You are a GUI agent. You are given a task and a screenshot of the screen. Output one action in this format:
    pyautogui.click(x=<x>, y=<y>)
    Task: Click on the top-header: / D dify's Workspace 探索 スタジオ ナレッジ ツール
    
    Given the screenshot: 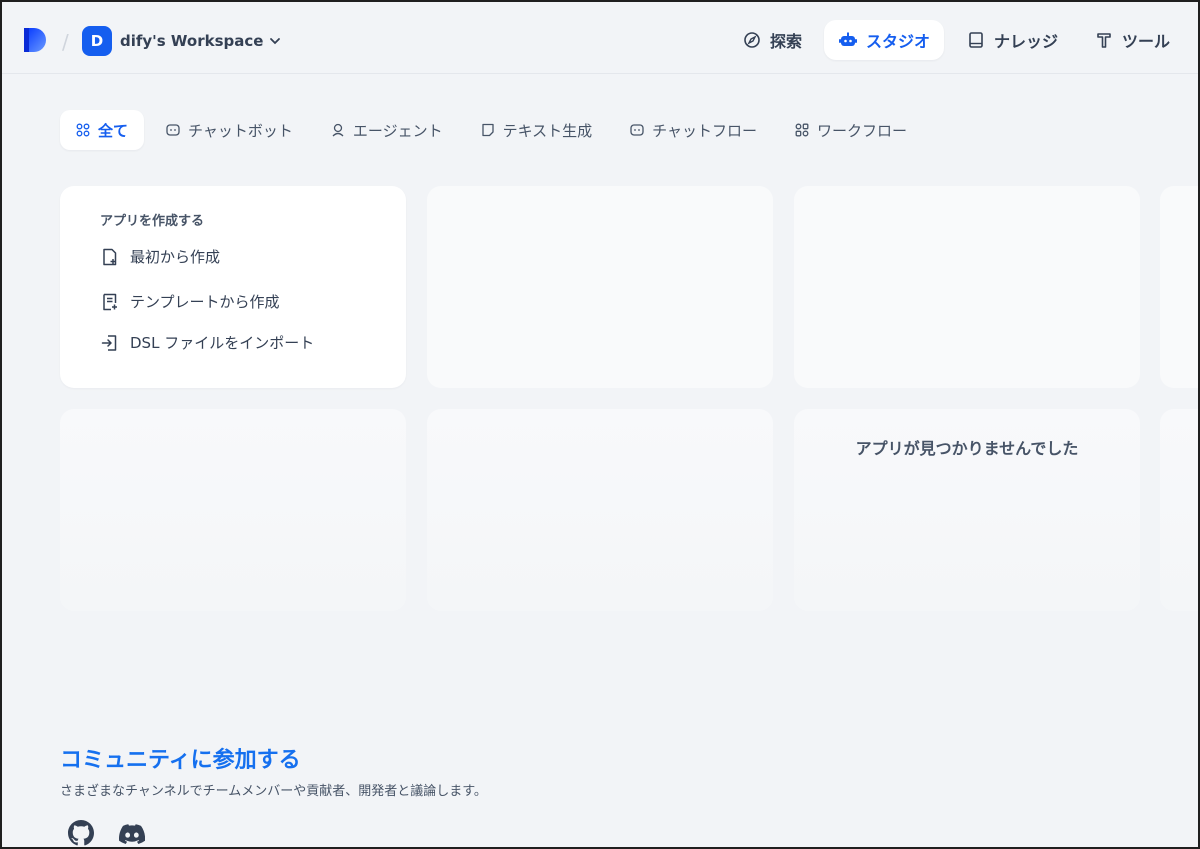 What is the action you would take?
    pyautogui.click(x=600, y=38)
    